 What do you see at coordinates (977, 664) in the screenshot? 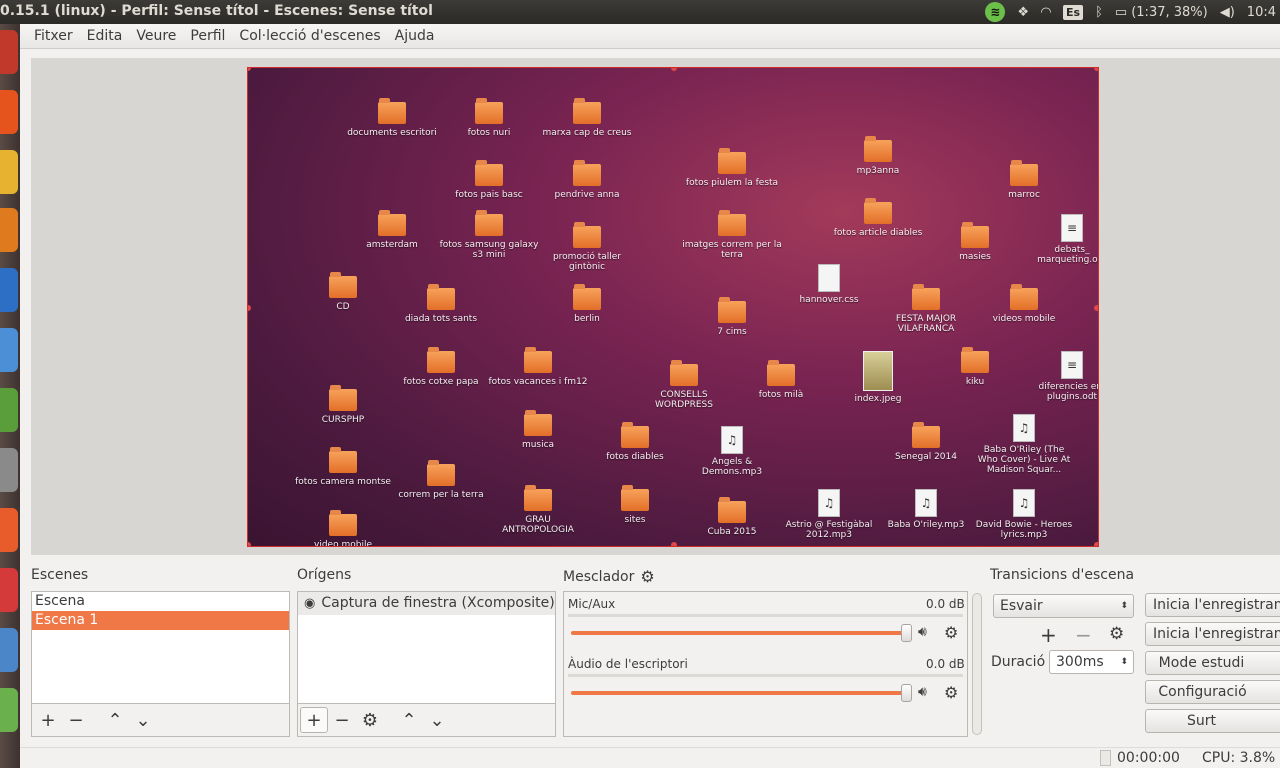
I see `mixer-scrollbar` at bounding box center [977, 664].